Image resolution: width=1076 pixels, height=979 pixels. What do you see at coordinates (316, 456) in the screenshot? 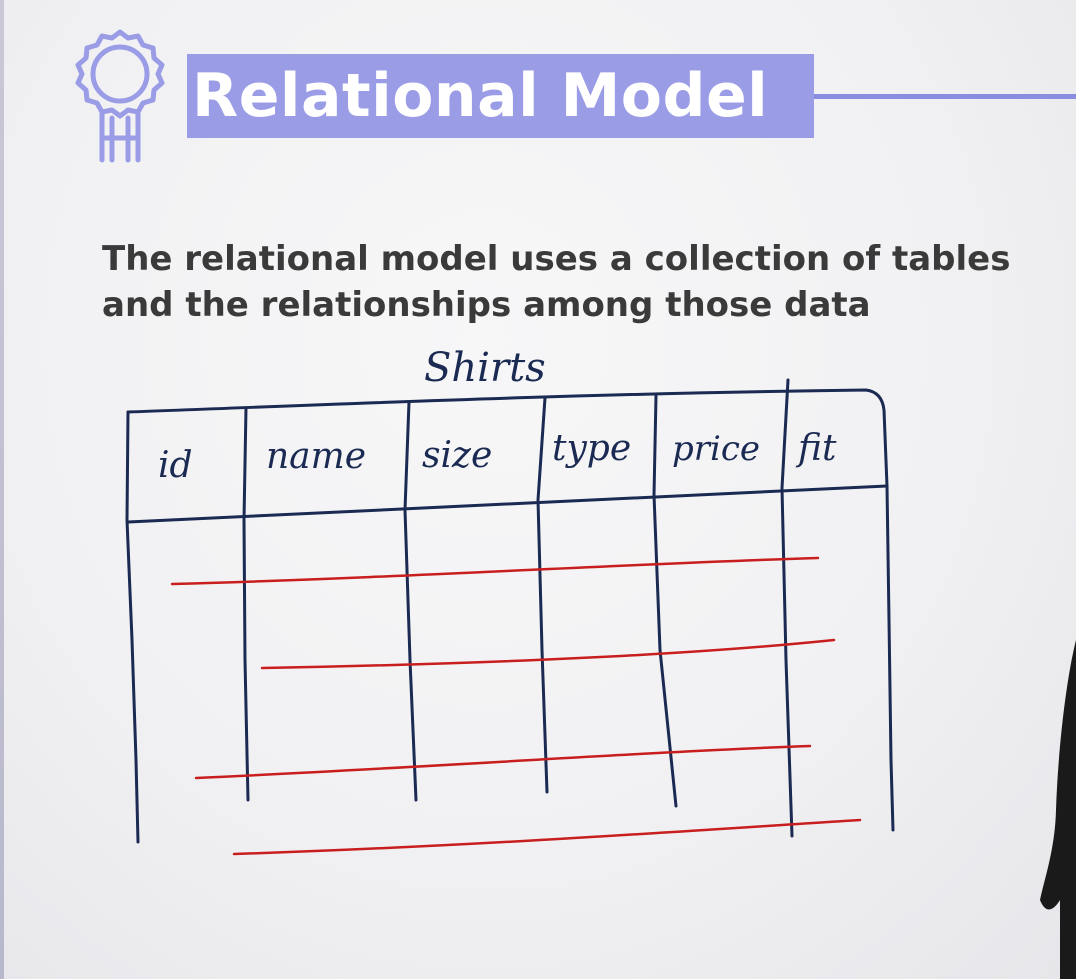
I see `column-label-name: name` at bounding box center [316, 456].